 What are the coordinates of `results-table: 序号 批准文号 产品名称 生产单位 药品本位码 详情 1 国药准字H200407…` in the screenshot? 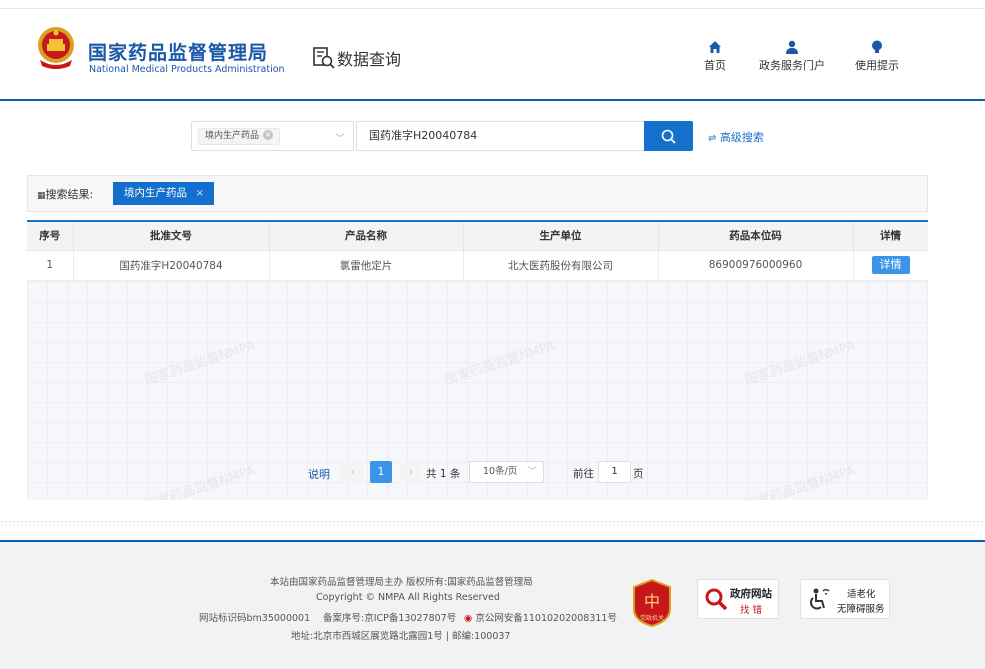 It's located at (477, 251).